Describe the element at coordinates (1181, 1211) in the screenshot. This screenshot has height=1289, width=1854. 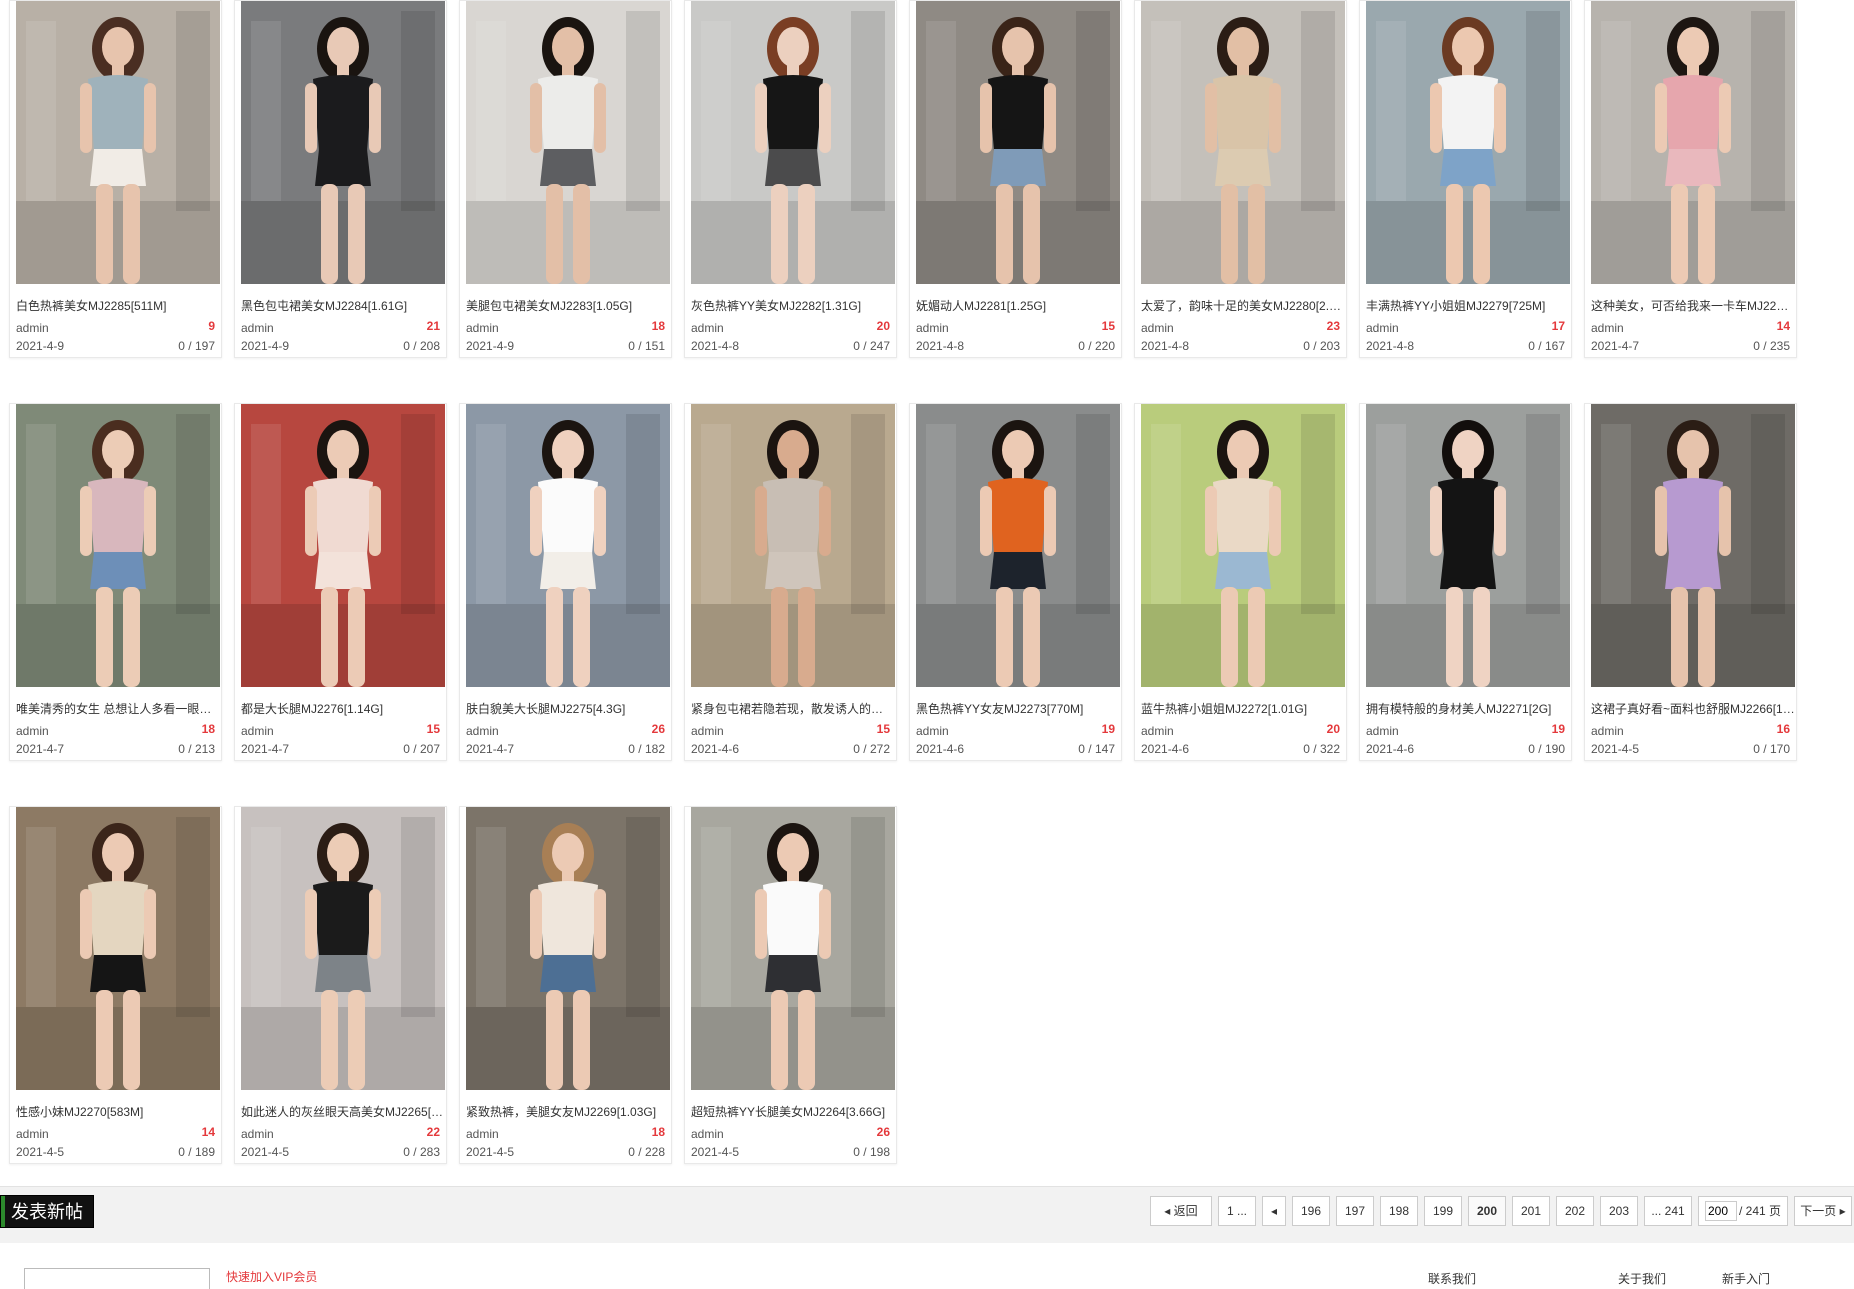
I see `back-button: ◂ 返回` at that location.